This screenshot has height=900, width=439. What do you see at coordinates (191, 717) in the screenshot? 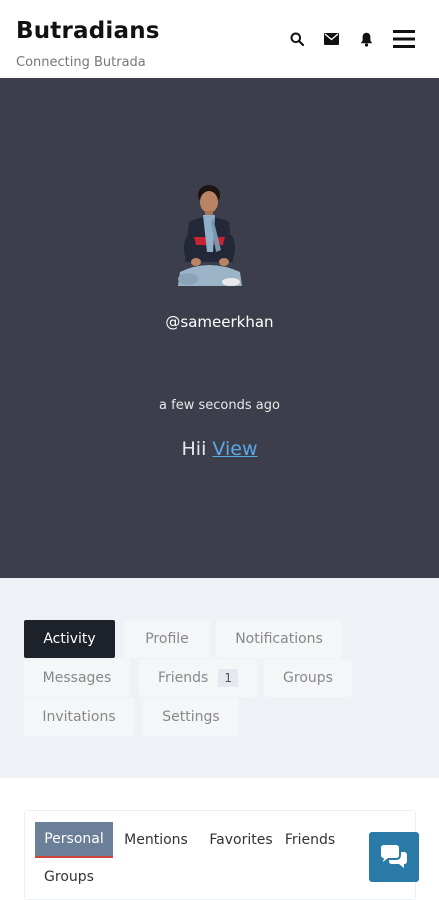
I see `tab-settings: Settings` at bounding box center [191, 717].